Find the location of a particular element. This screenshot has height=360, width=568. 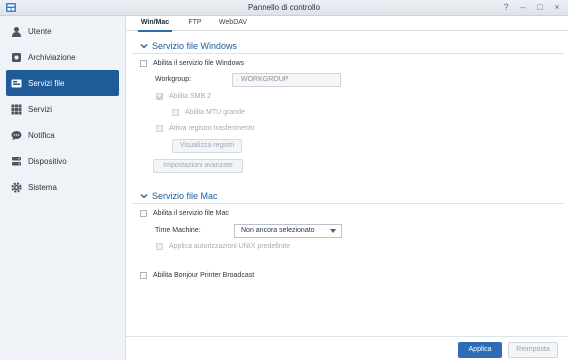

time-machine-row: Time Machine: is located at coordinates (178, 230).